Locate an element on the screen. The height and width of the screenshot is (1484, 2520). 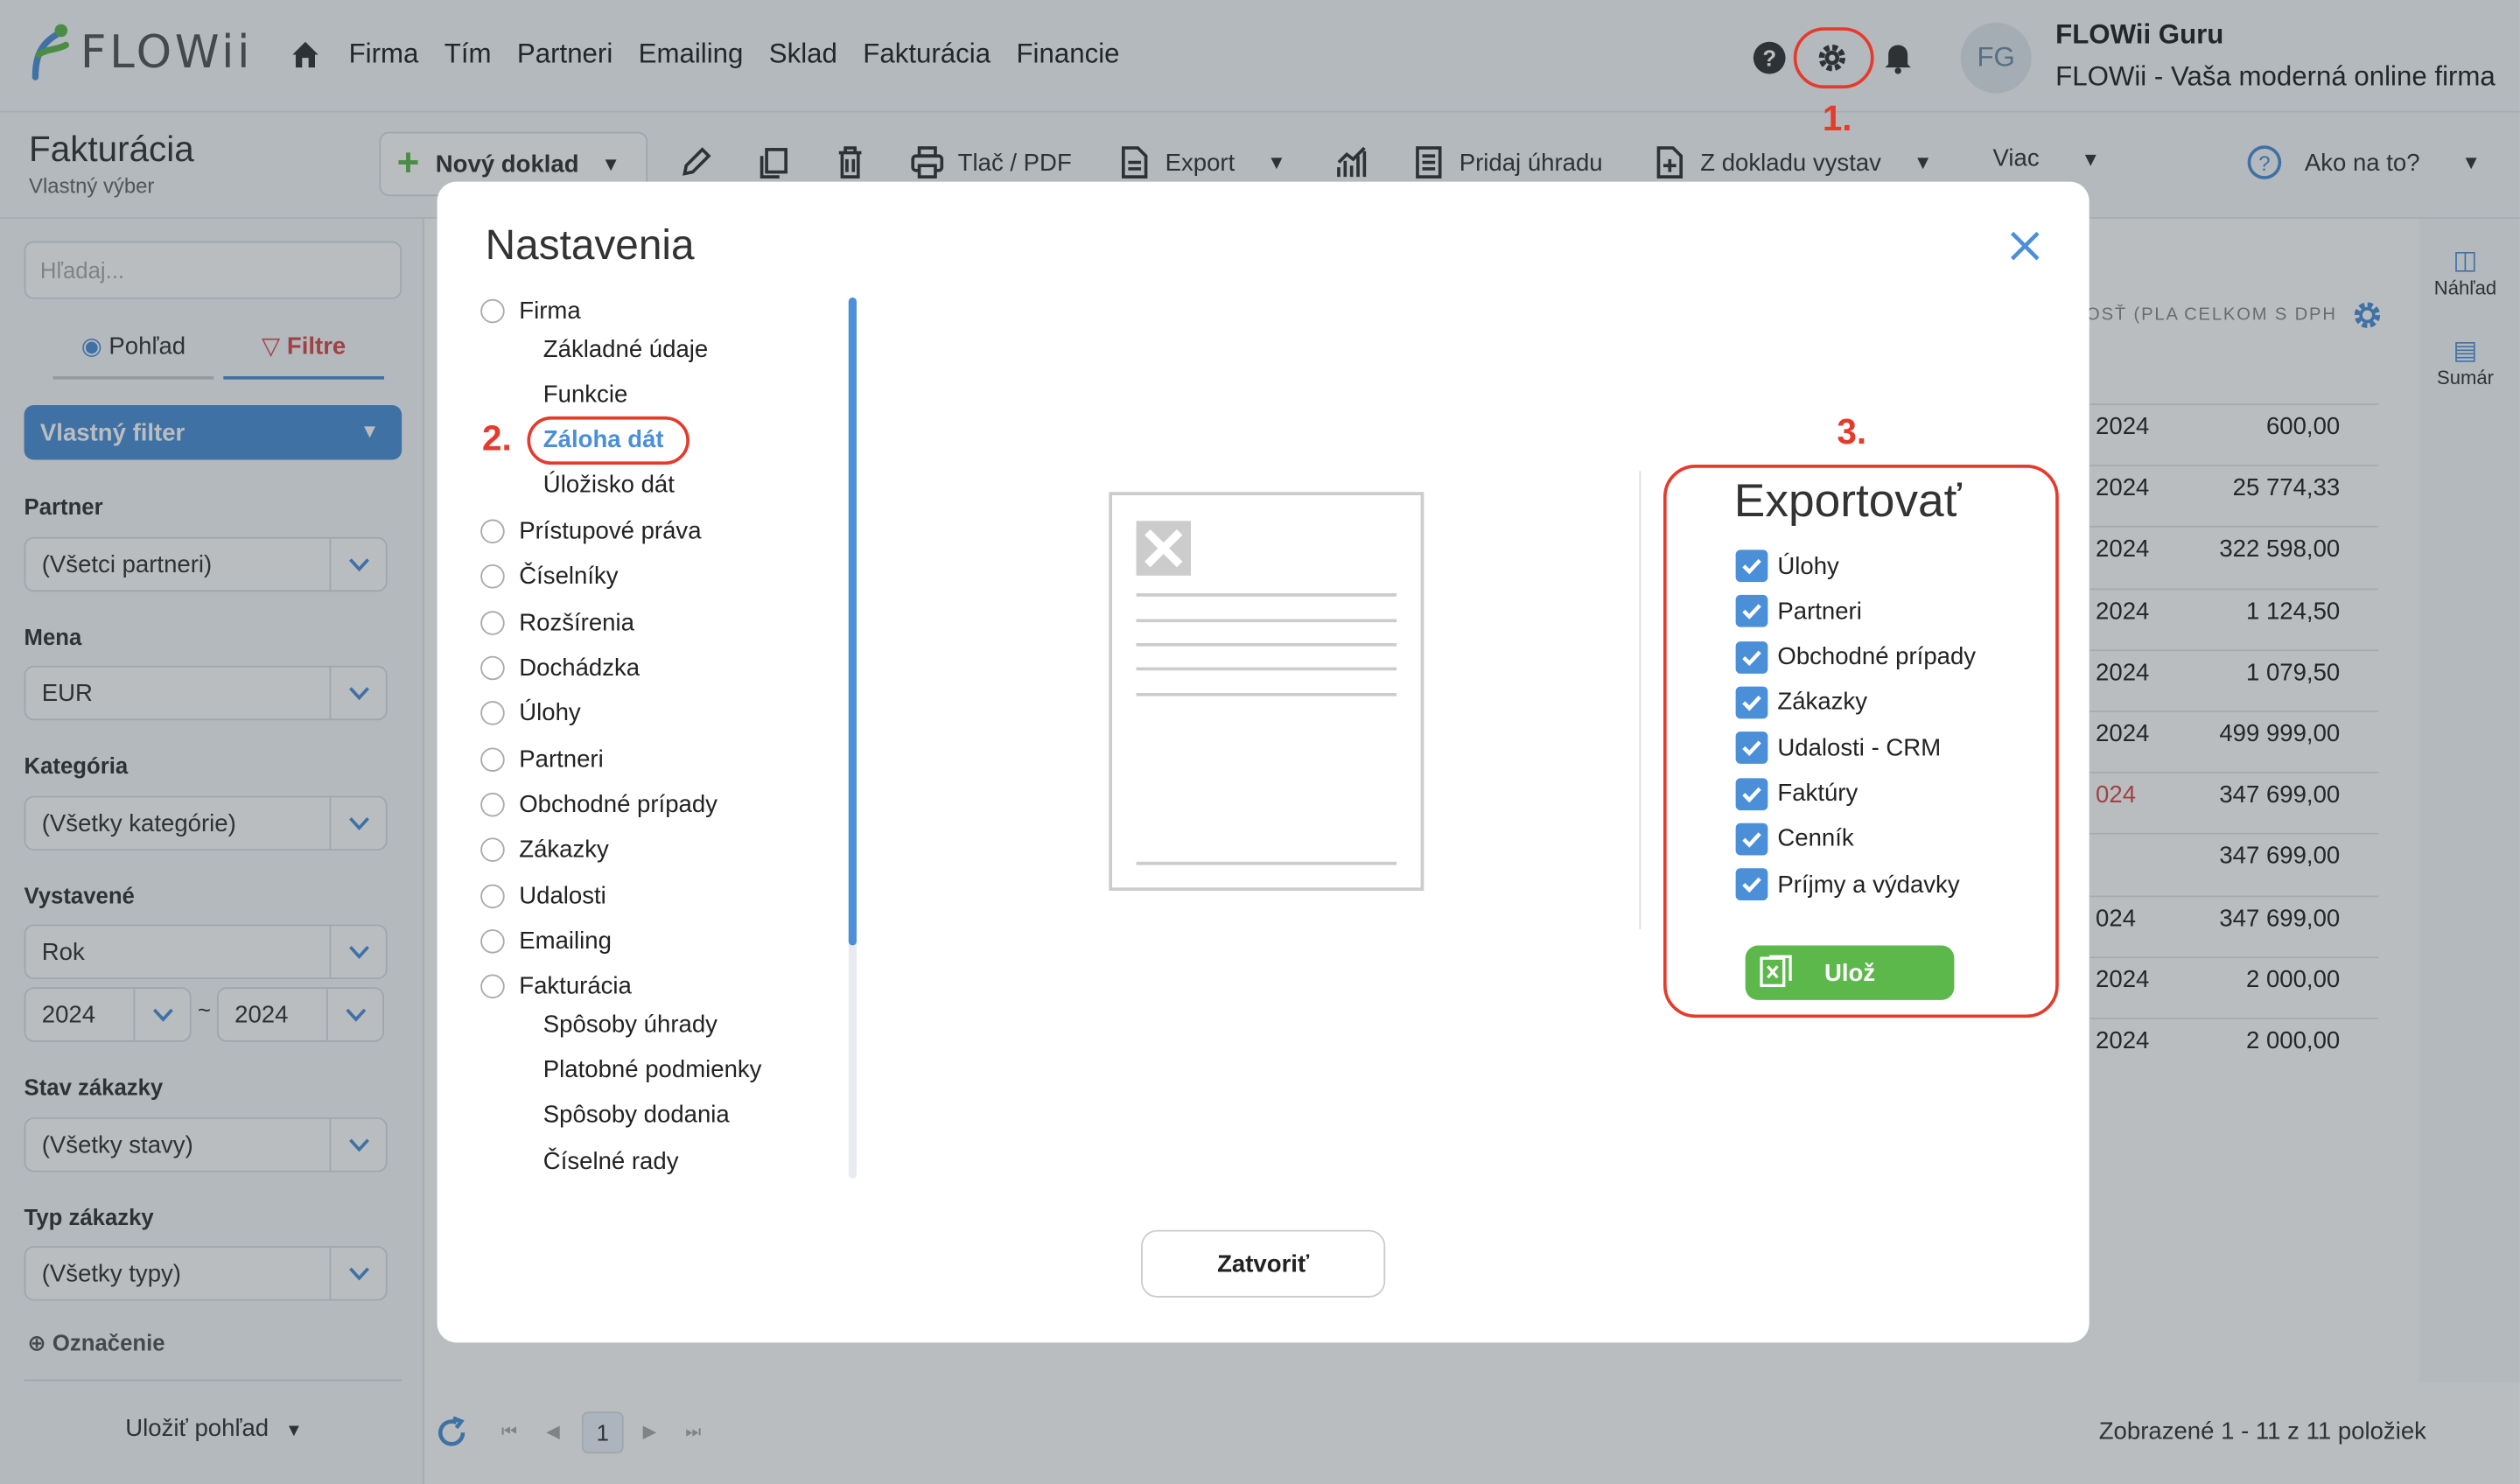
tree-item-number-series: Číselné rady is located at coordinates (611, 1161).